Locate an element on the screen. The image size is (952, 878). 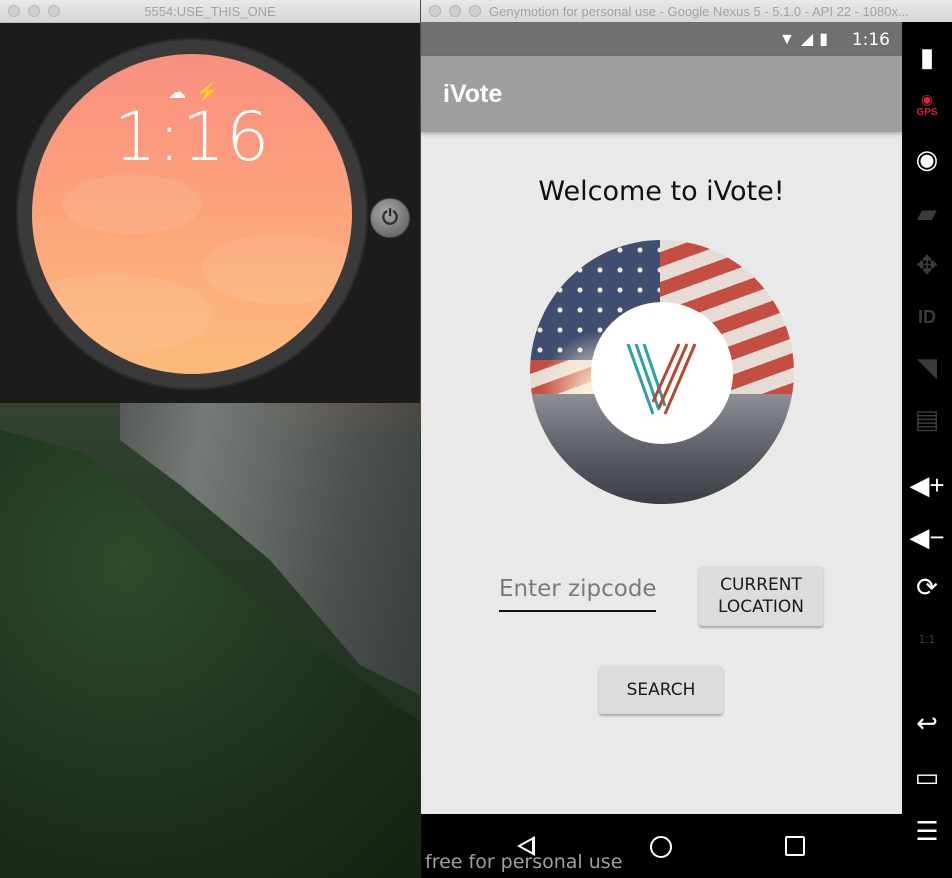
welcome-heading: Welcome to iVote! is located at coordinates (661, 191).